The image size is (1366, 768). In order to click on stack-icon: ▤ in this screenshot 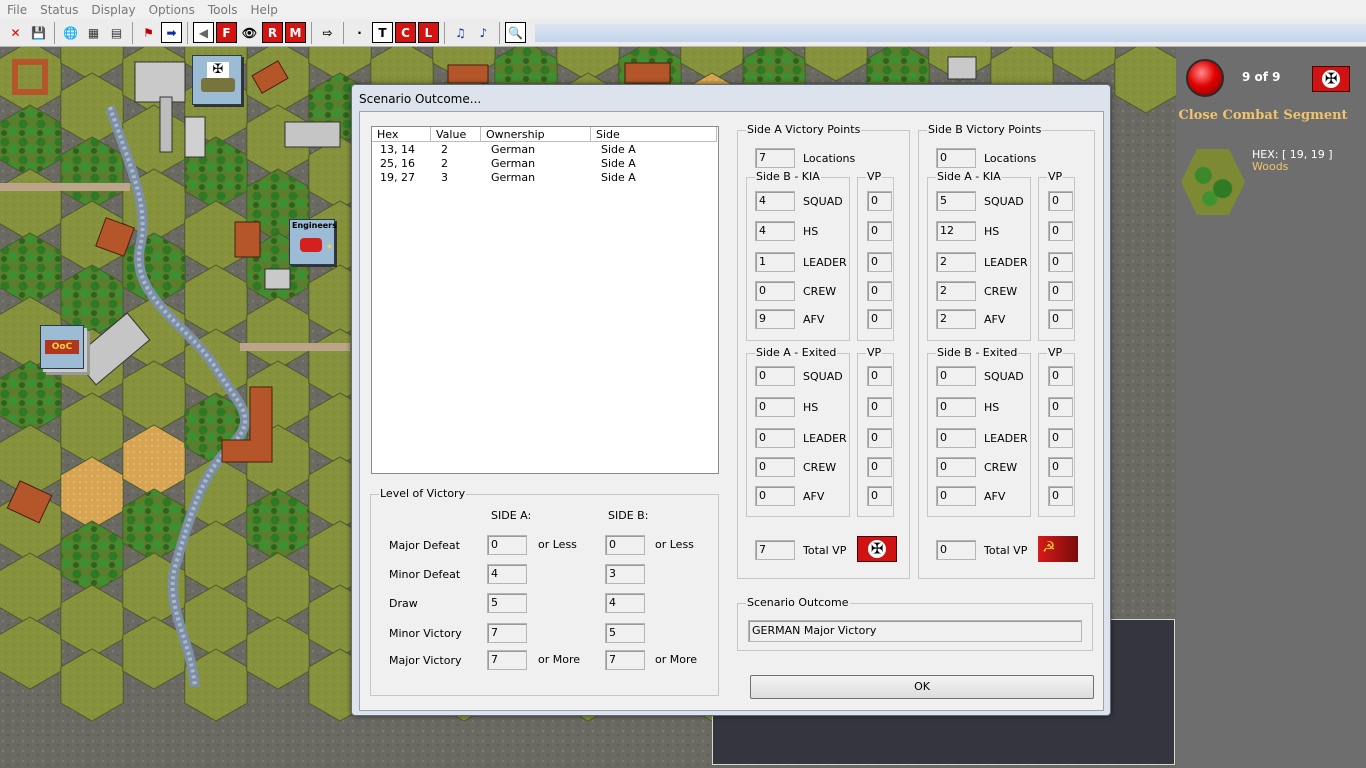, I will do `click(116, 32)`.